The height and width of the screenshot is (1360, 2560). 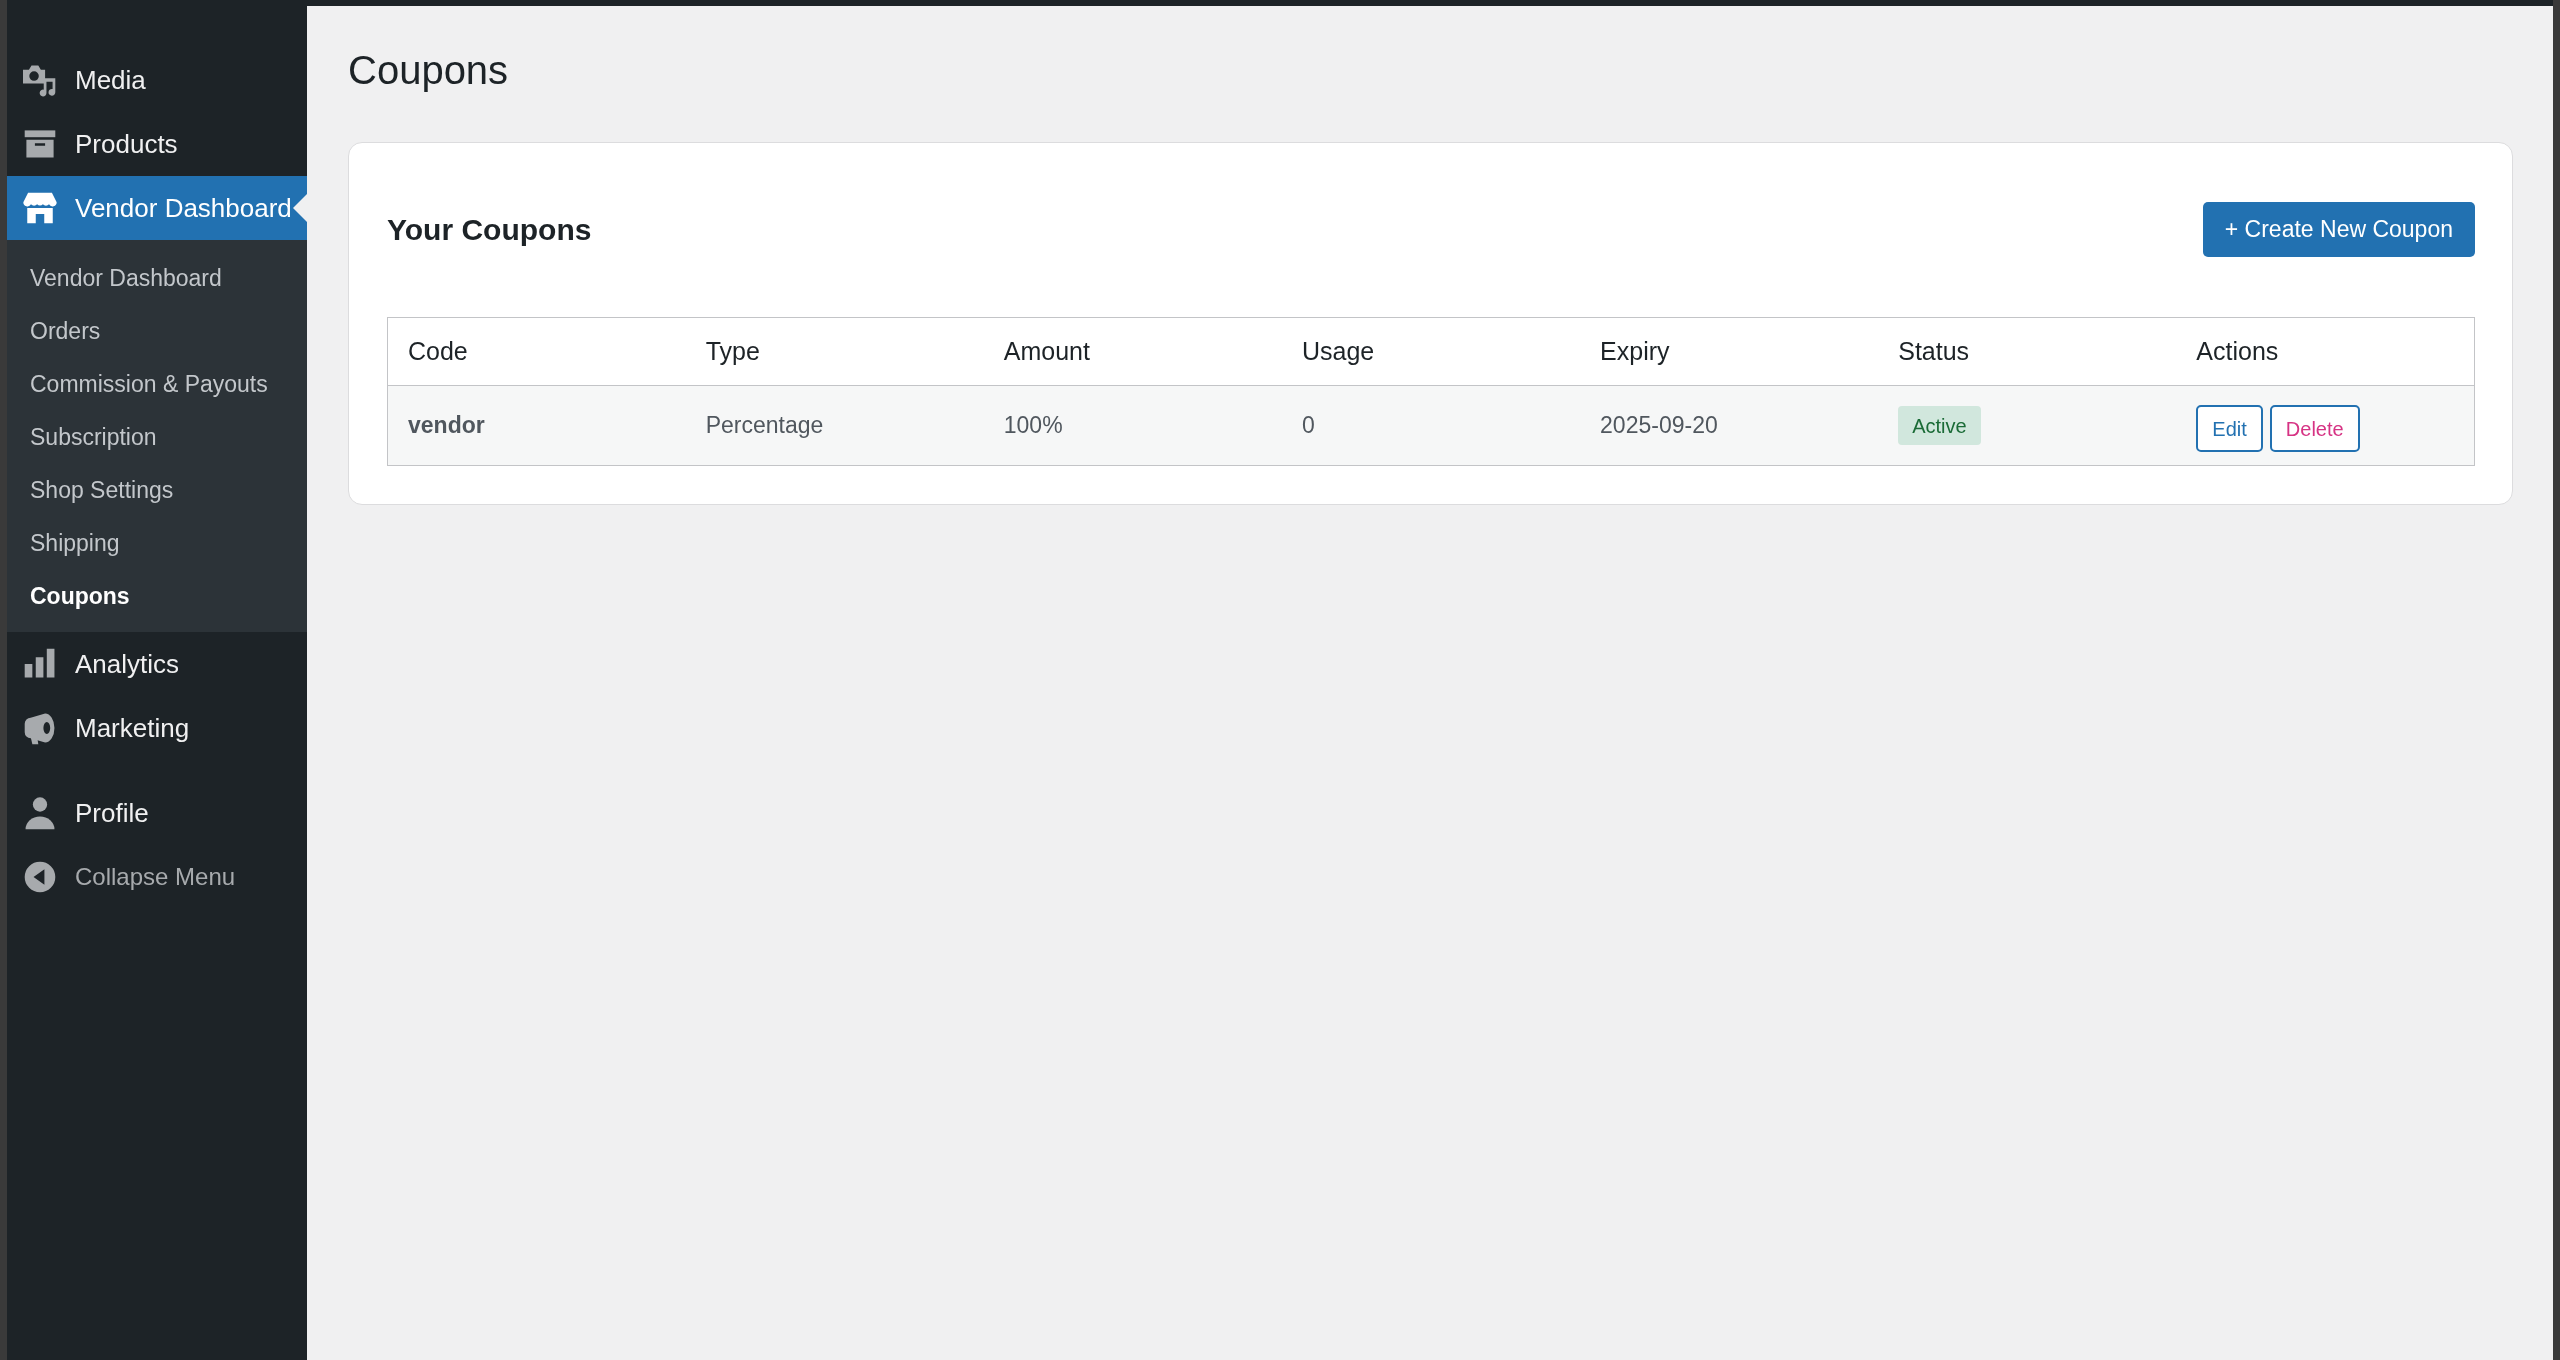 I want to click on sidebar-item: Products, so click(x=157, y=144).